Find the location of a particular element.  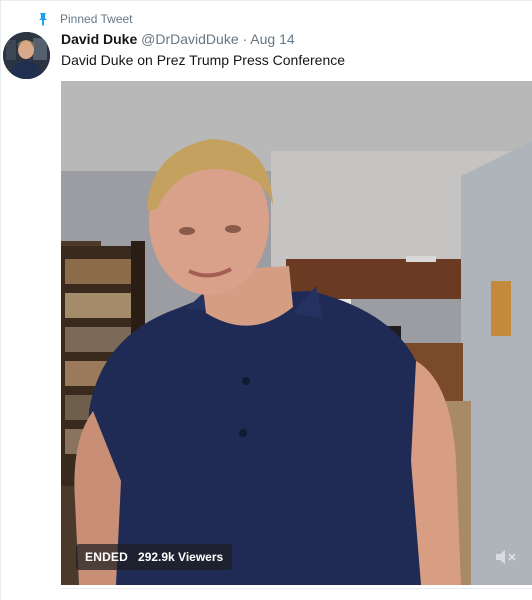

tweet-date: Aug 14 is located at coordinates (272, 39).